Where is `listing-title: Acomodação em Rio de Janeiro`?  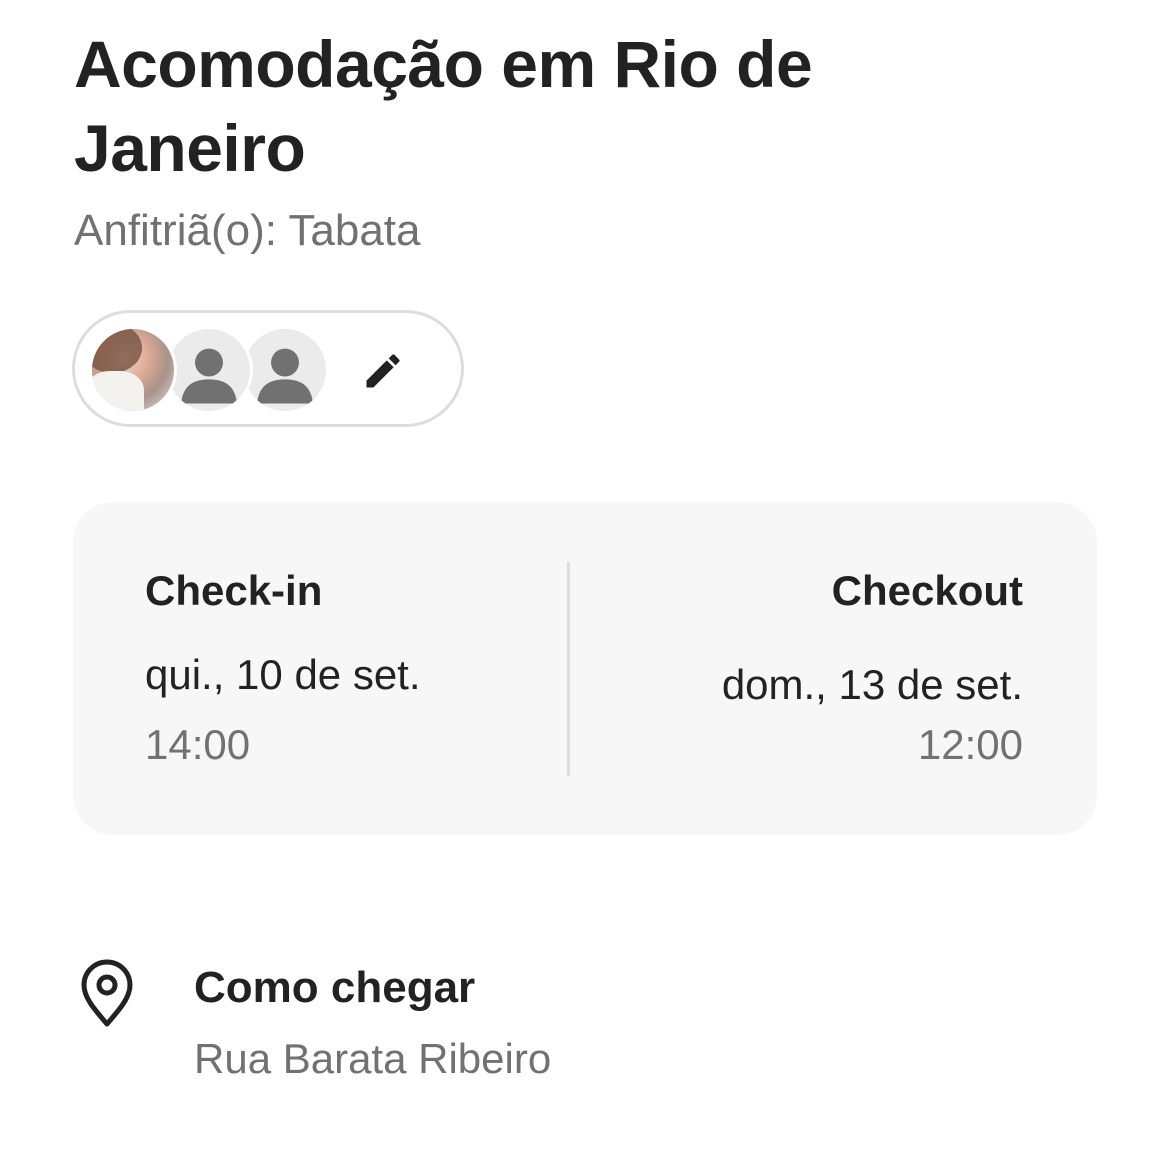
listing-title: Acomodação em Rio de Janeiro is located at coordinates (443, 106).